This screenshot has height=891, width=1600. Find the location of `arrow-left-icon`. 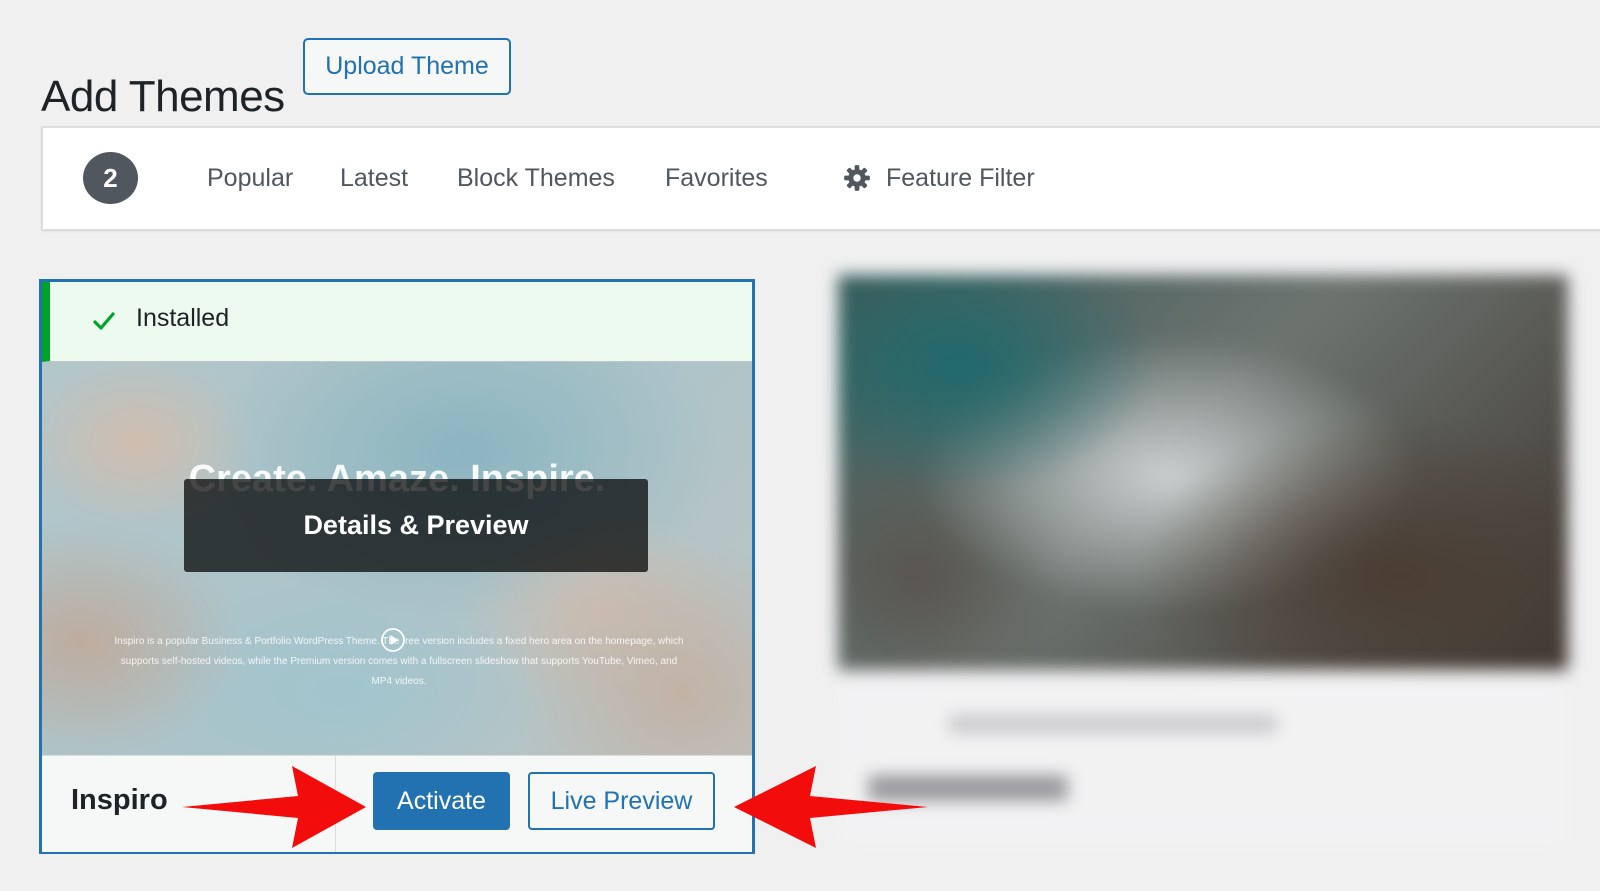

arrow-left-icon is located at coordinates (831, 807).